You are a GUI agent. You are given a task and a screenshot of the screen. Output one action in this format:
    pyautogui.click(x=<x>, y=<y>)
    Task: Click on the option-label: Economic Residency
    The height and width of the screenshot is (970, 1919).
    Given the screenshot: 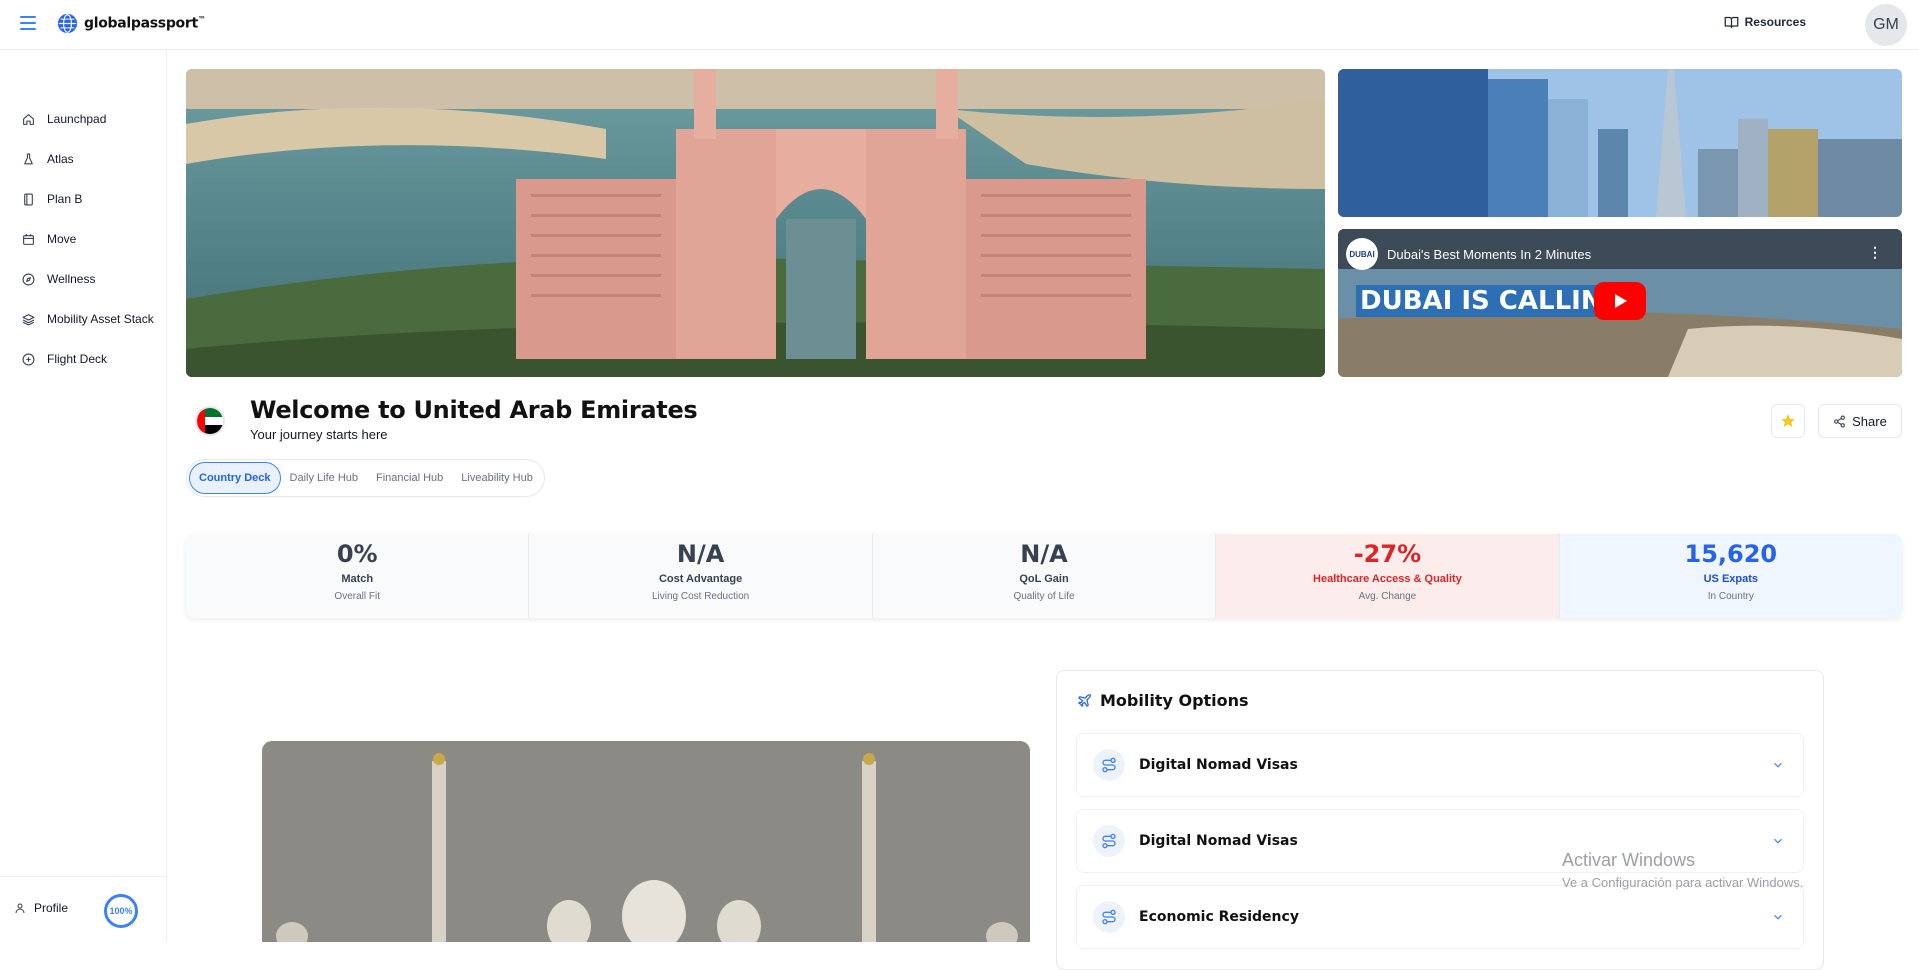 What is the action you would take?
    pyautogui.click(x=1219, y=917)
    